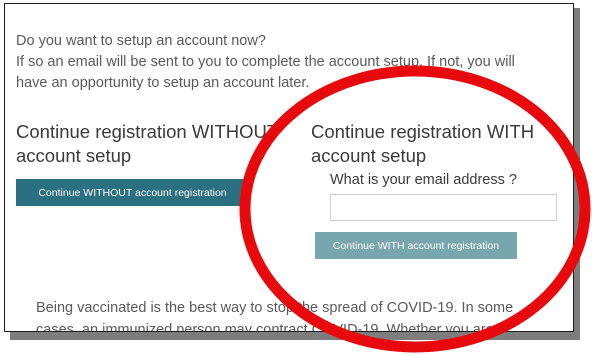  What do you see at coordinates (132, 192) in the screenshot?
I see `continue-without-account-button: Continue WITHOUT account registration` at bounding box center [132, 192].